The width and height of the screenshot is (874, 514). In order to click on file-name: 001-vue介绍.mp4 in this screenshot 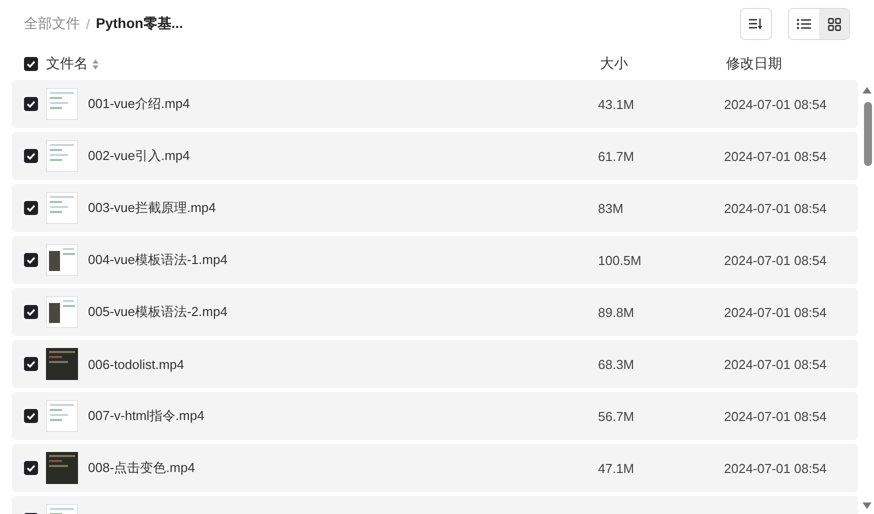, I will do `click(139, 104)`.